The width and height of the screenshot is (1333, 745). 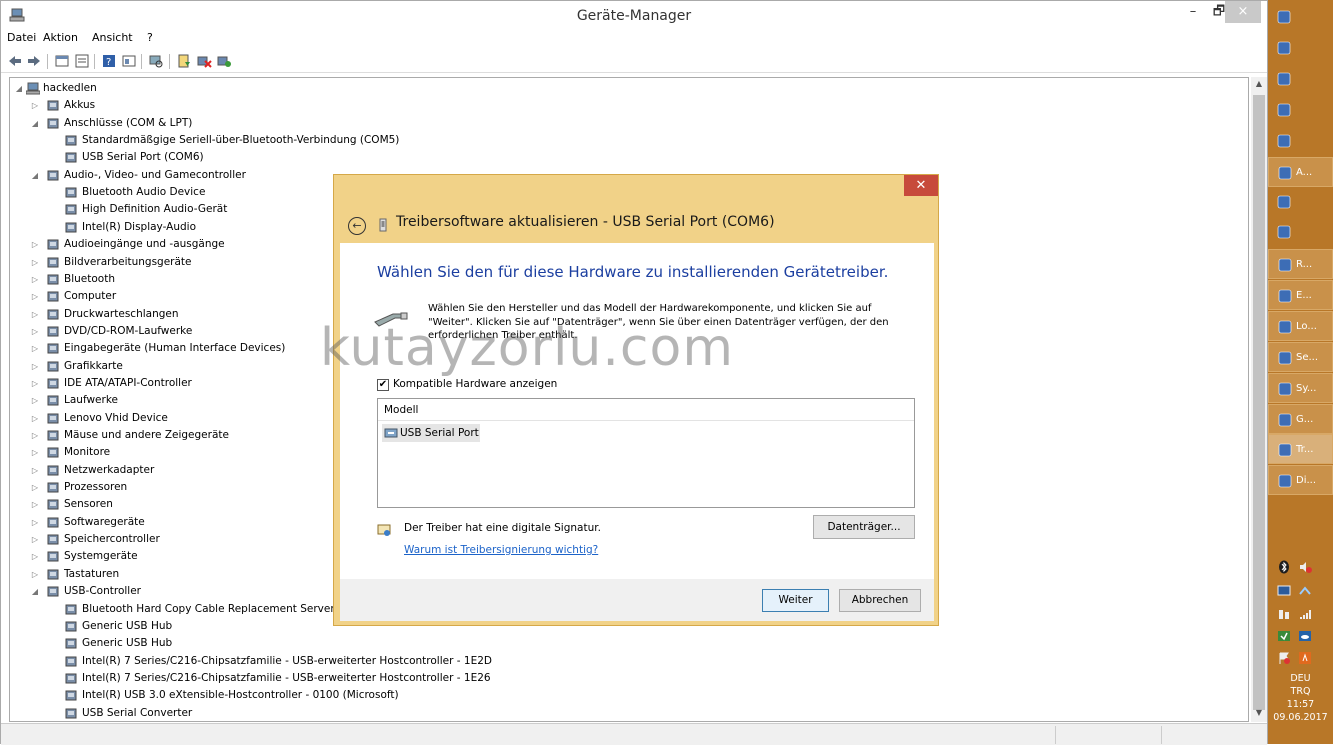 What do you see at coordinates (921, 185) in the screenshot?
I see `dialog-close-button: ✕` at bounding box center [921, 185].